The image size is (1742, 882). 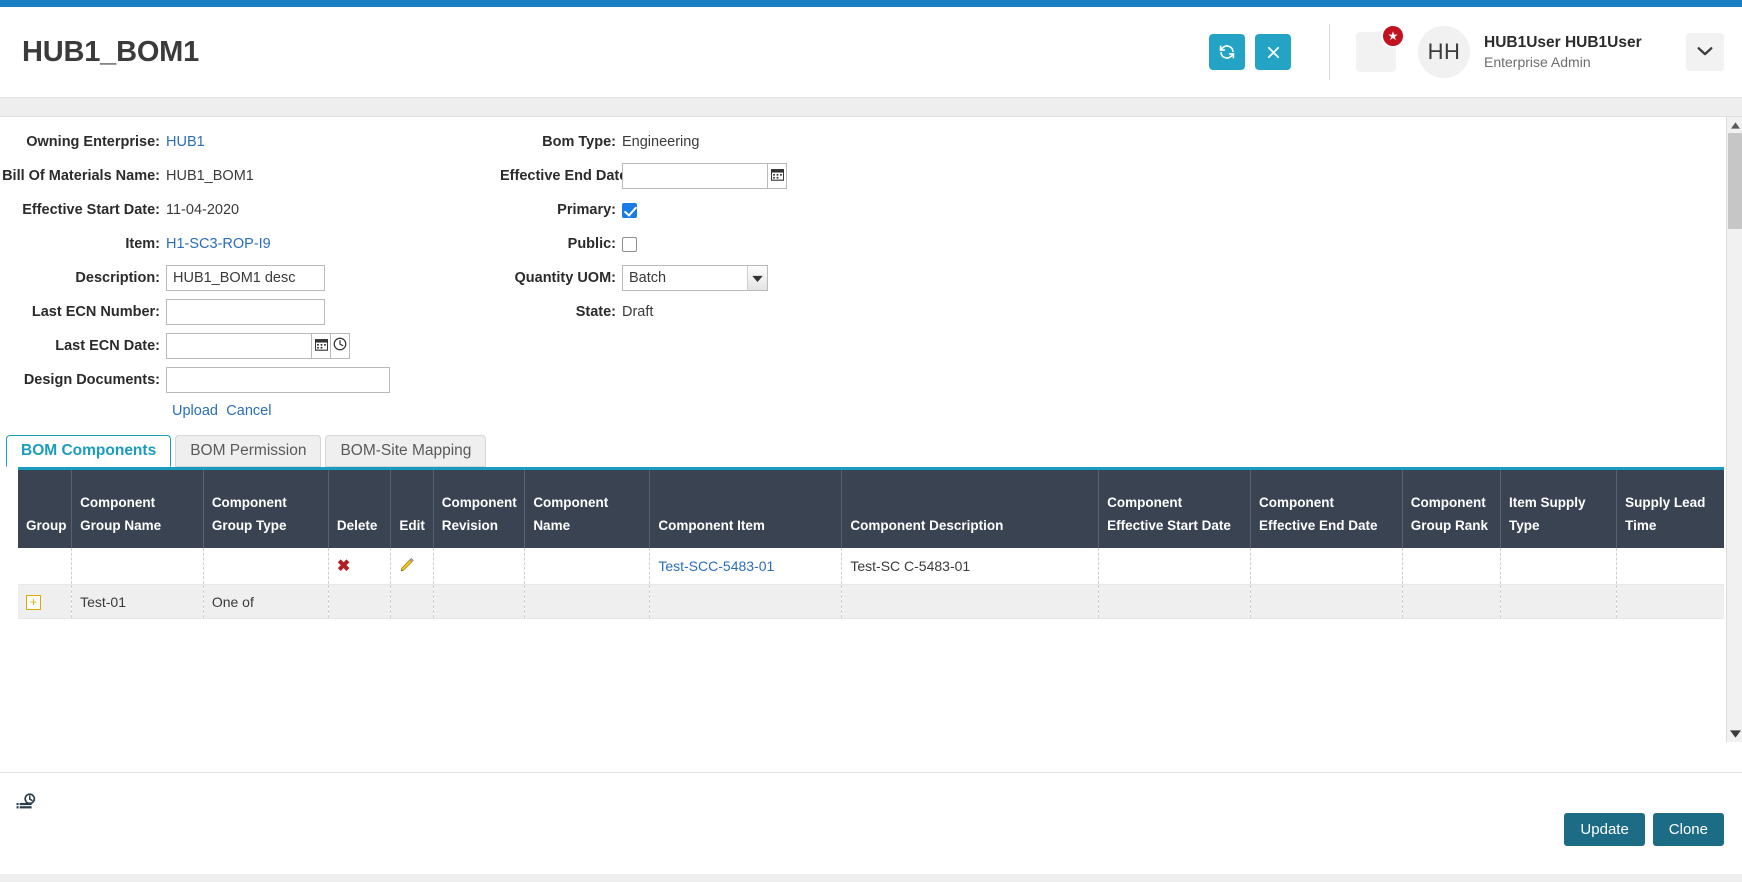 What do you see at coordinates (1452, 509) in the screenshot?
I see `col-component-group-rank: Component Group Rank` at bounding box center [1452, 509].